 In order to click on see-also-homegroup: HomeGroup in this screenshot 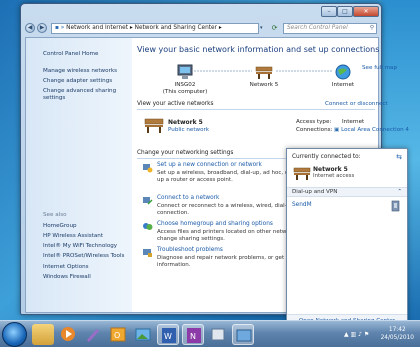, I will do `click(87, 226)`.